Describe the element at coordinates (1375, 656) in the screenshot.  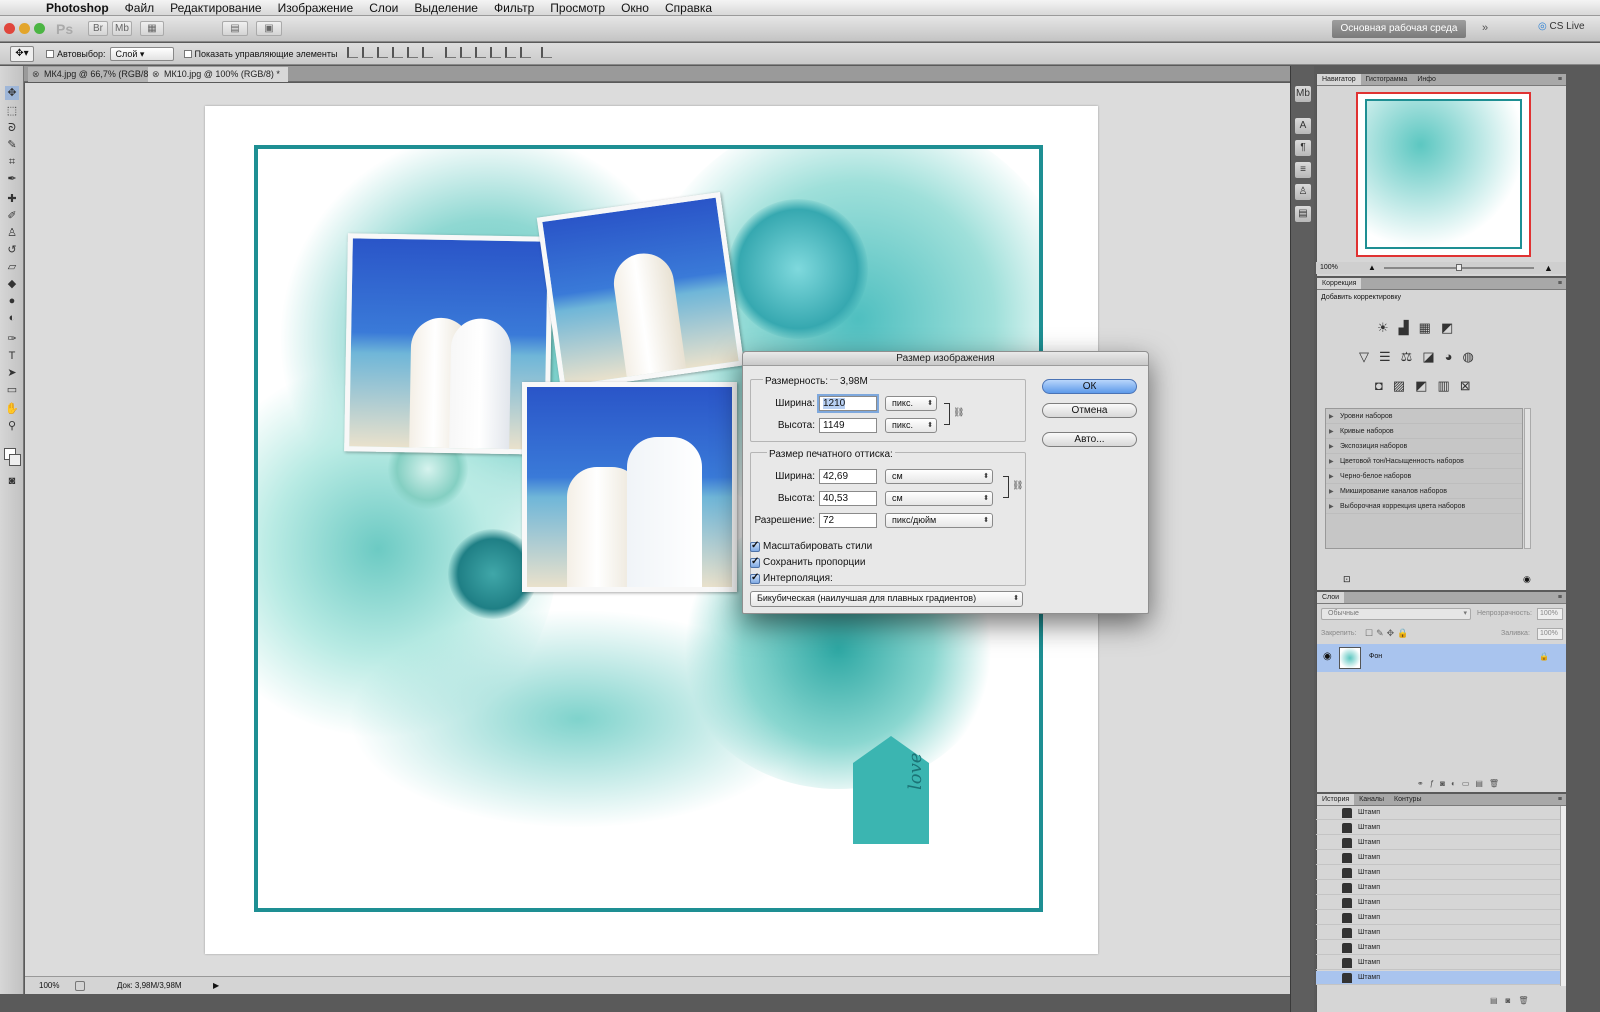
I see `layer-name: Фон` at that location.